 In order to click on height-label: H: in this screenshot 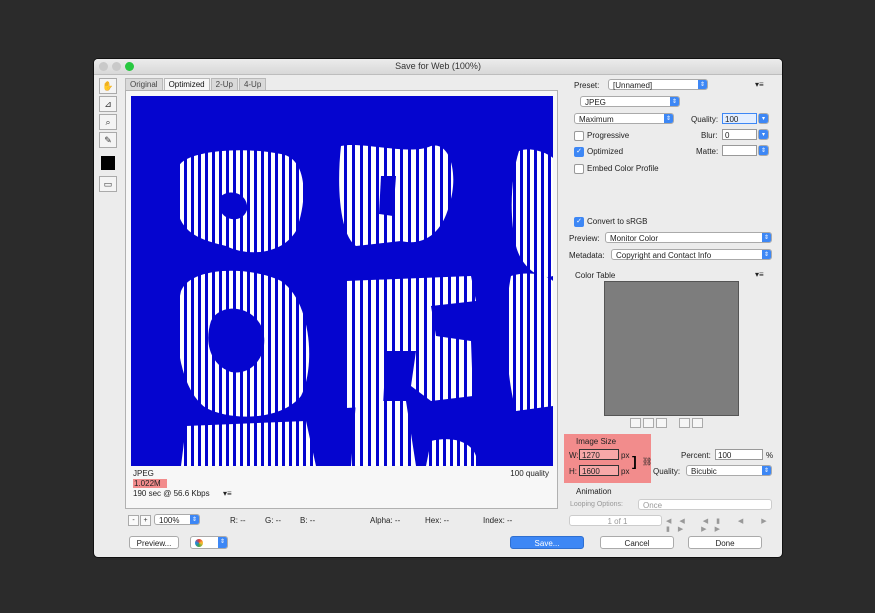, I will do `click(573, 471)`.